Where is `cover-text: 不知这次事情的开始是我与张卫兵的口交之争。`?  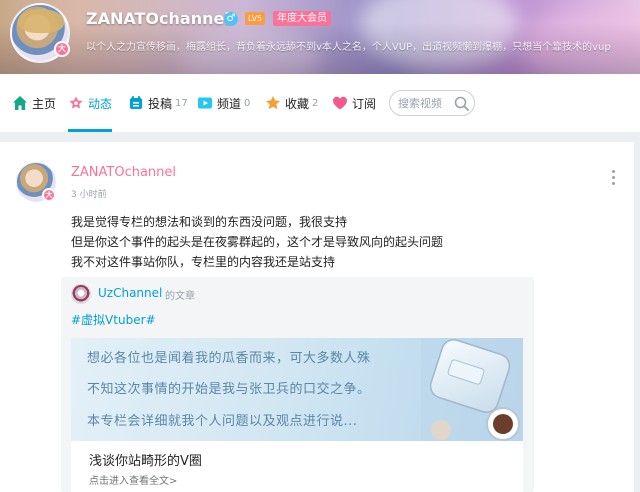
cover-text: 不知这次事情的开始是我与张卫兵的口交之争。 is located at coordinates (229, 389).